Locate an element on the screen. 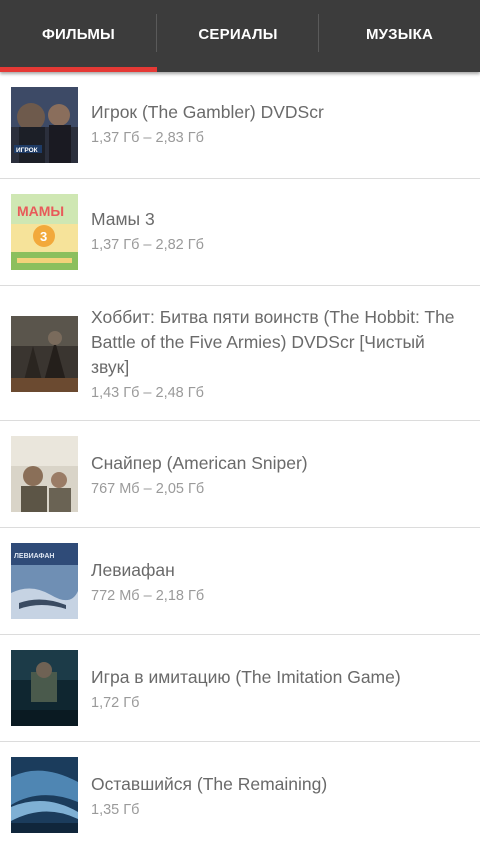  movie-title: Игрок (The Gambler) DVDScr is located at coordinates (207, 112).